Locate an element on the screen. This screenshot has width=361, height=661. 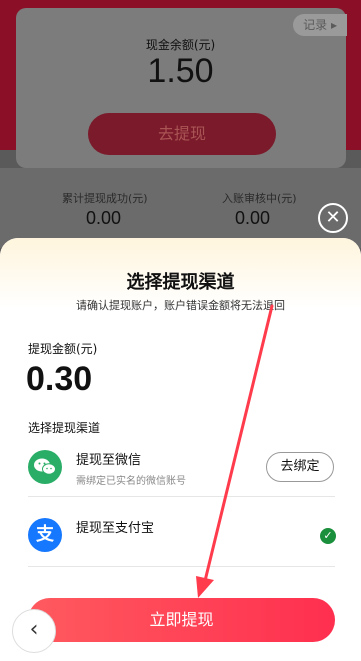
record-link: 记录 ▸ is located at coordinates (320, 25).